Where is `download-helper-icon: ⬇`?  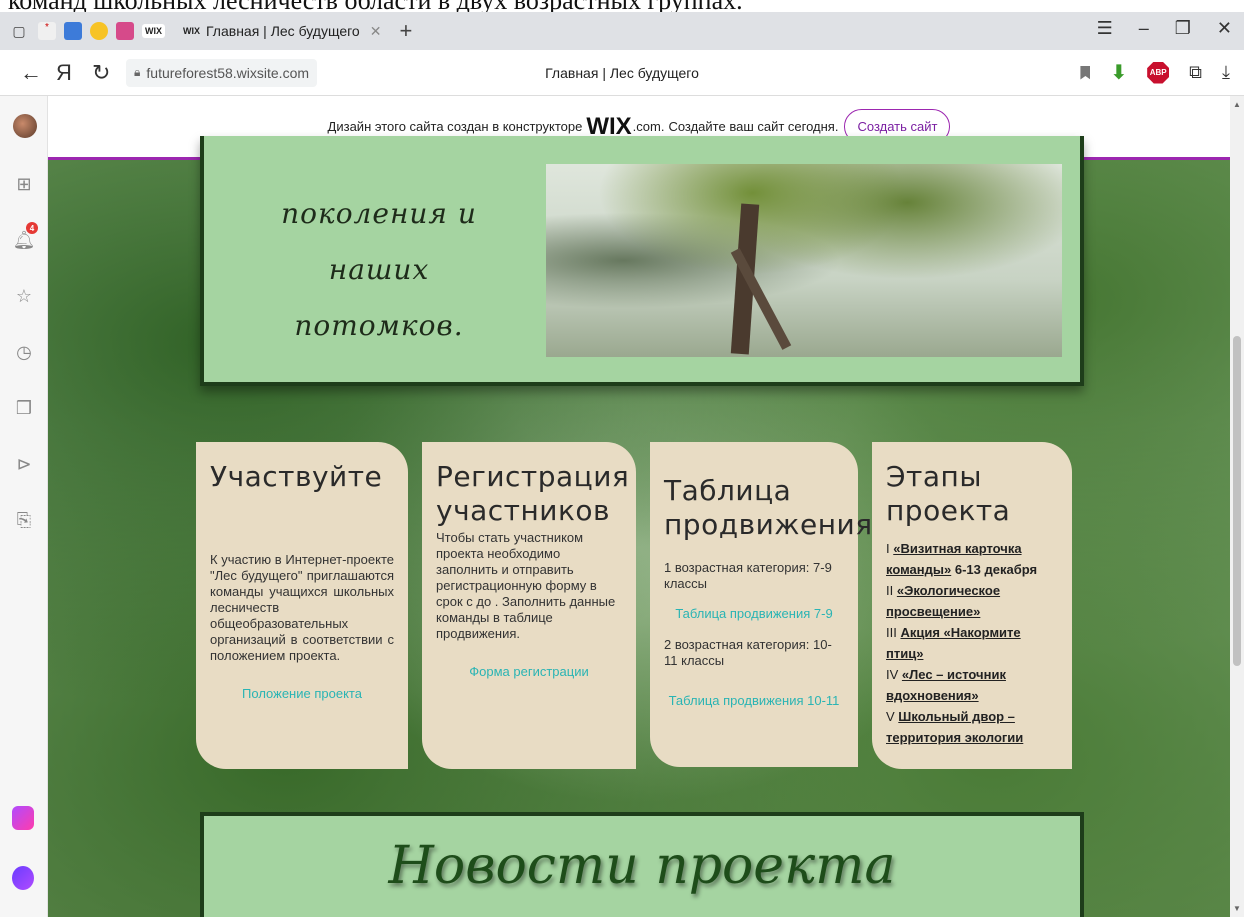 download-helper-icon: ⬇ is located at coordinates (1118, 72).